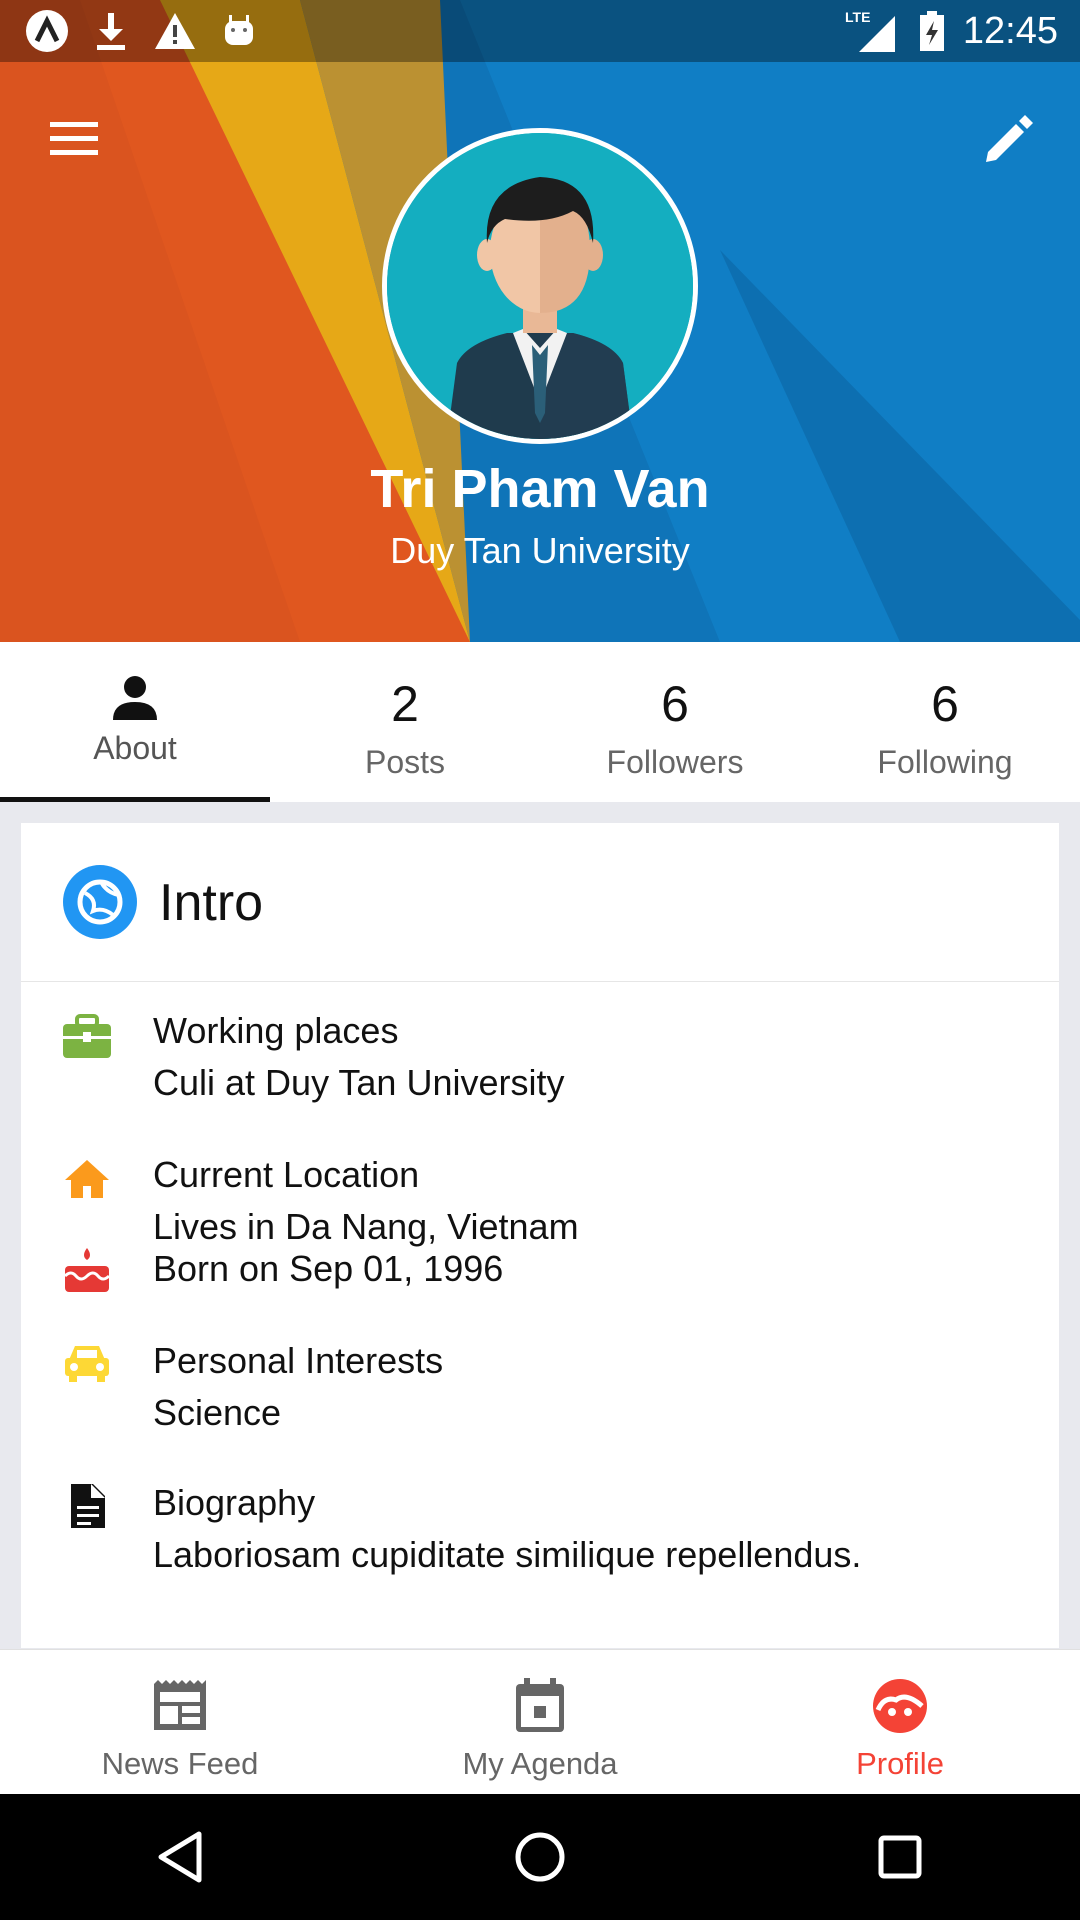  What do you see at coordinates (540, 31) in the screenshot?
I see `status-bar: LTE 12:45` at bounding box center [540, 31].